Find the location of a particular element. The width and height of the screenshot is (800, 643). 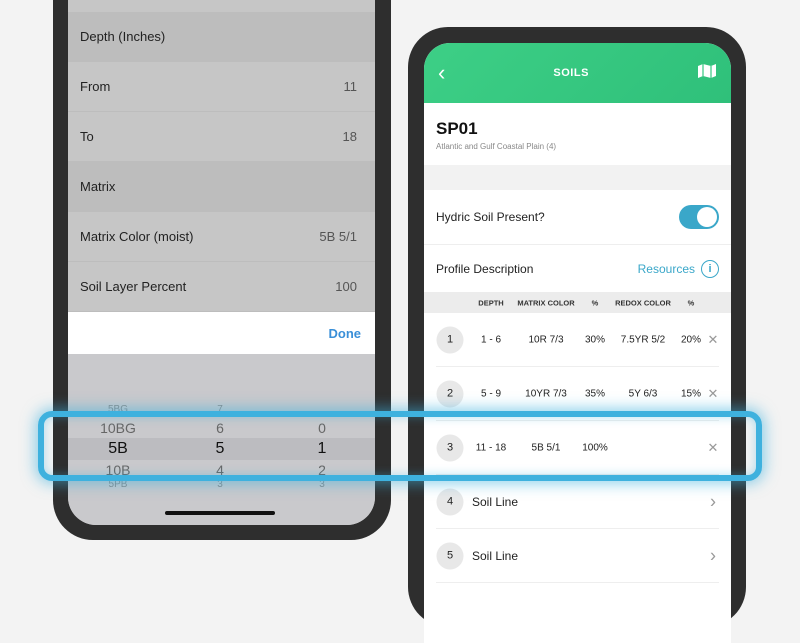

done-button: Done is located at coordinates (345, 333).